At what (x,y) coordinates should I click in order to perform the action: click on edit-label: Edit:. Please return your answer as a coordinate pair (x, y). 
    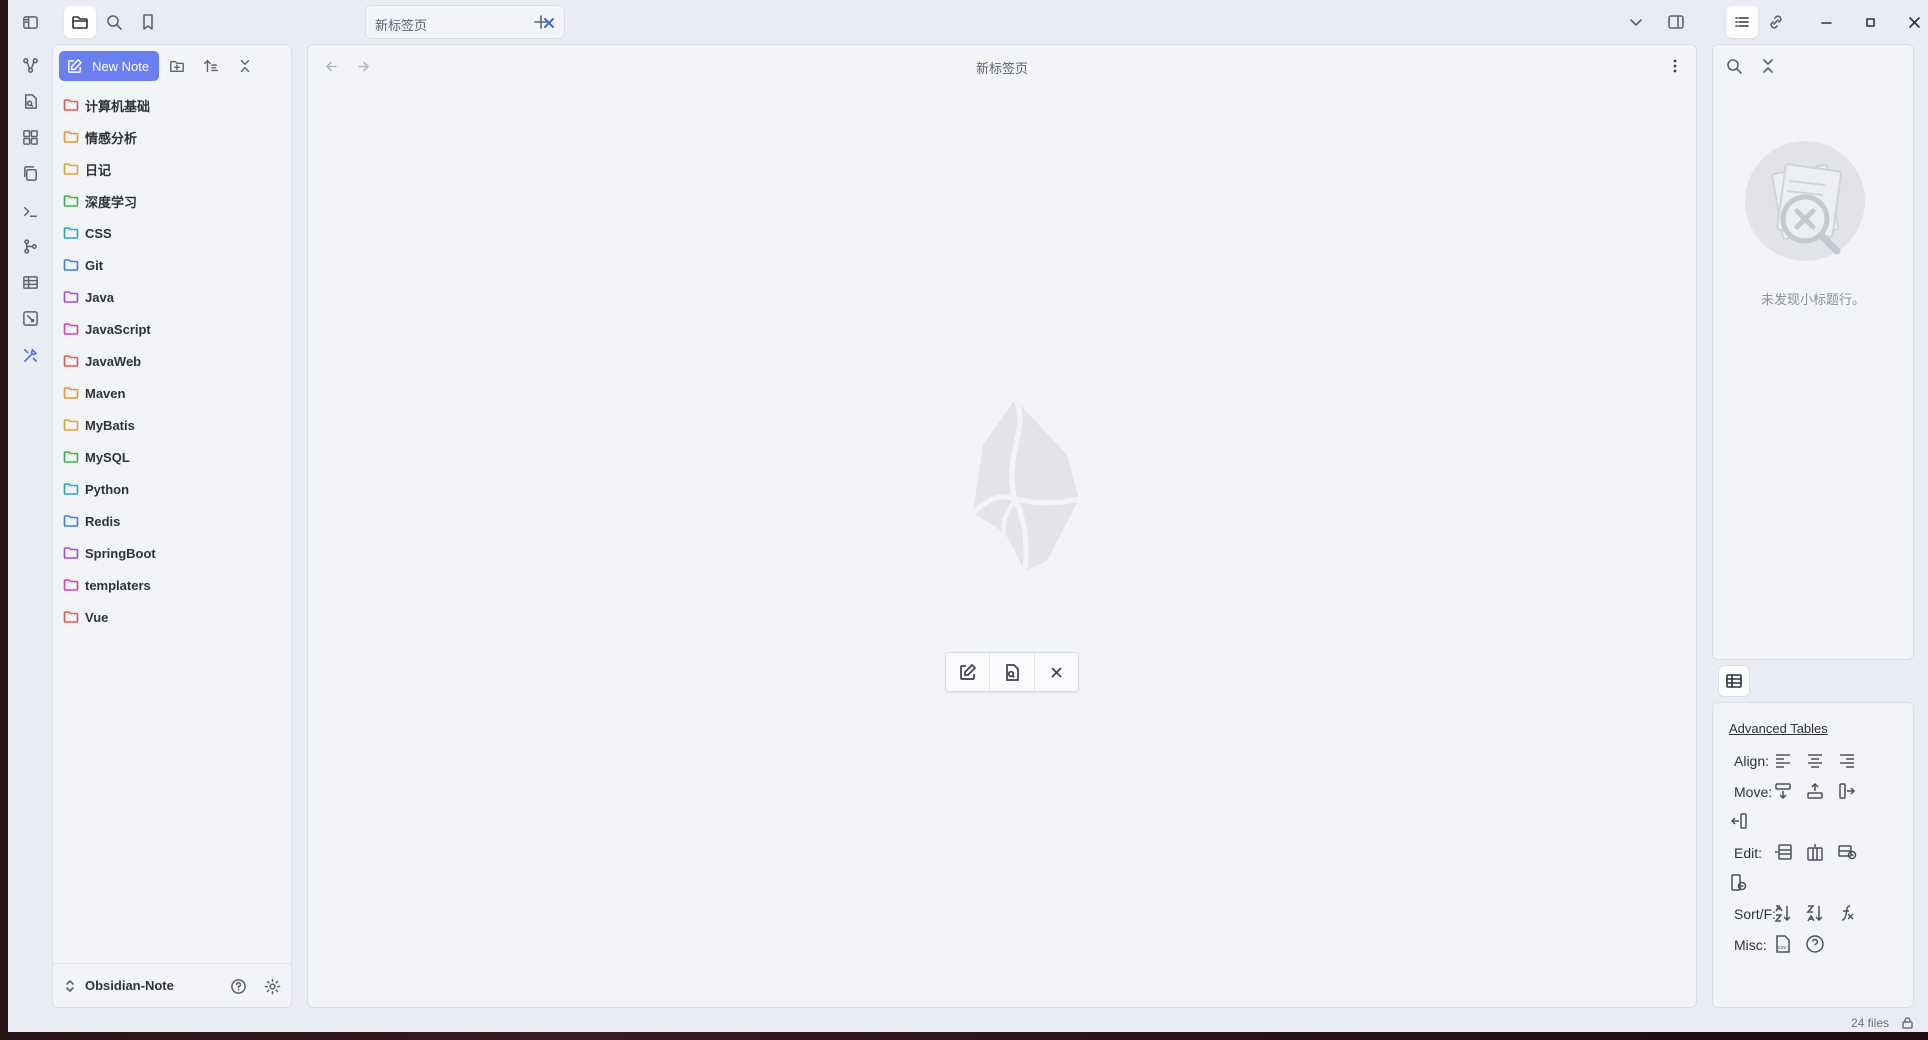
    Looking at the image, I should click on (1748, 853).